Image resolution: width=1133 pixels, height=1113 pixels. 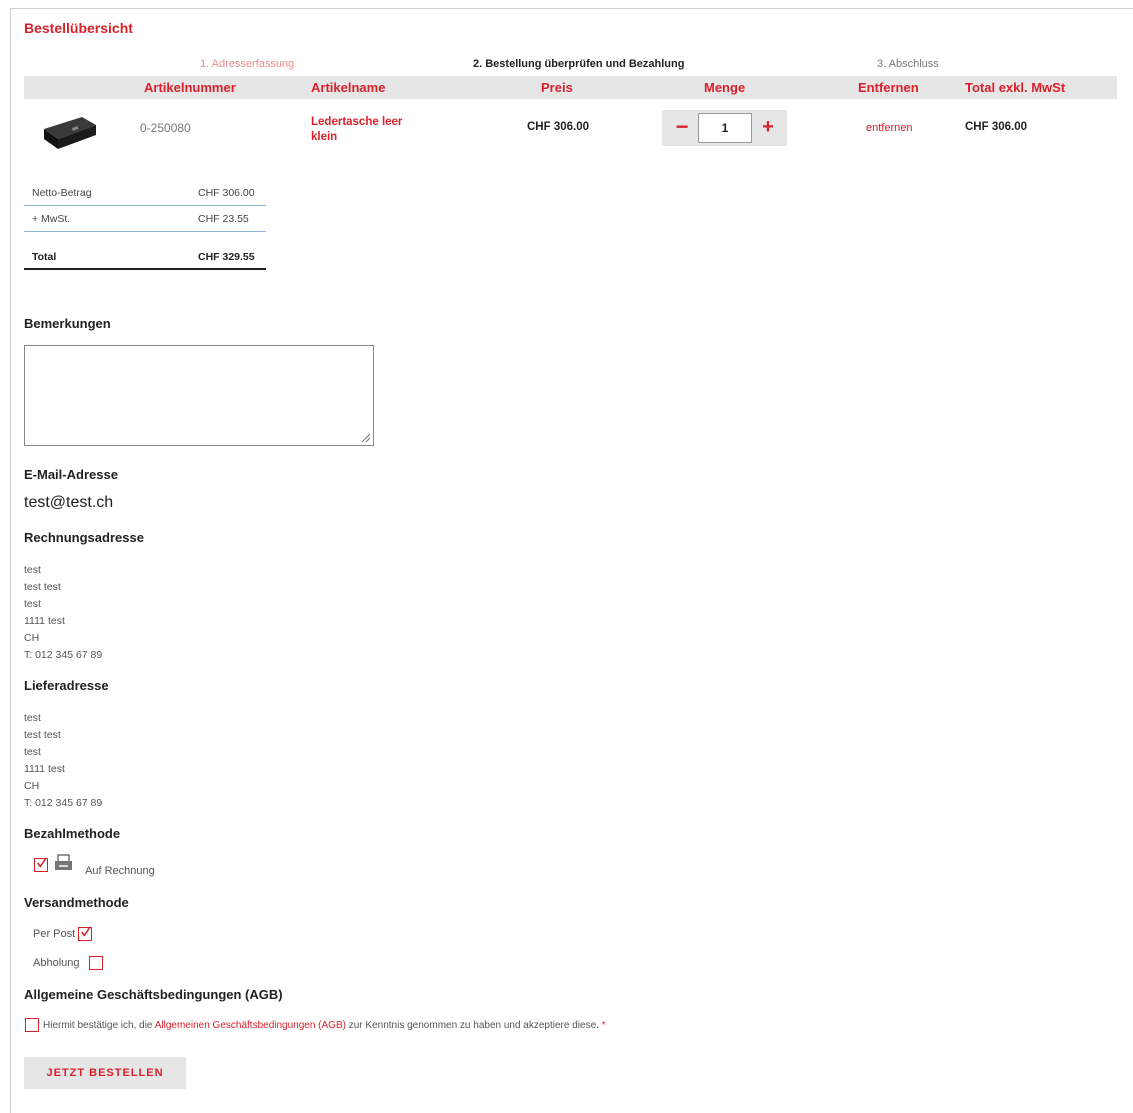 I want to click on row-total-excl: CHF 306.00, so click(x=996, y=127).